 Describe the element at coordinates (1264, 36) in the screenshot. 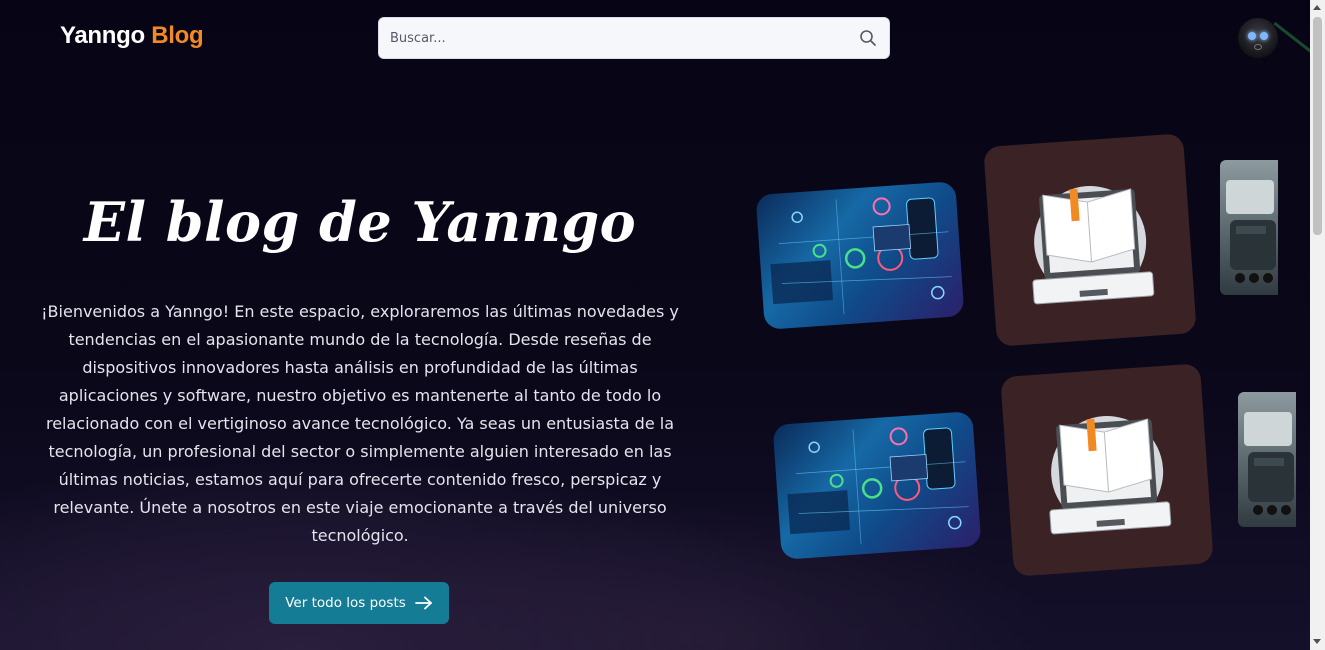

I see `avatar-eye-right` at that location.